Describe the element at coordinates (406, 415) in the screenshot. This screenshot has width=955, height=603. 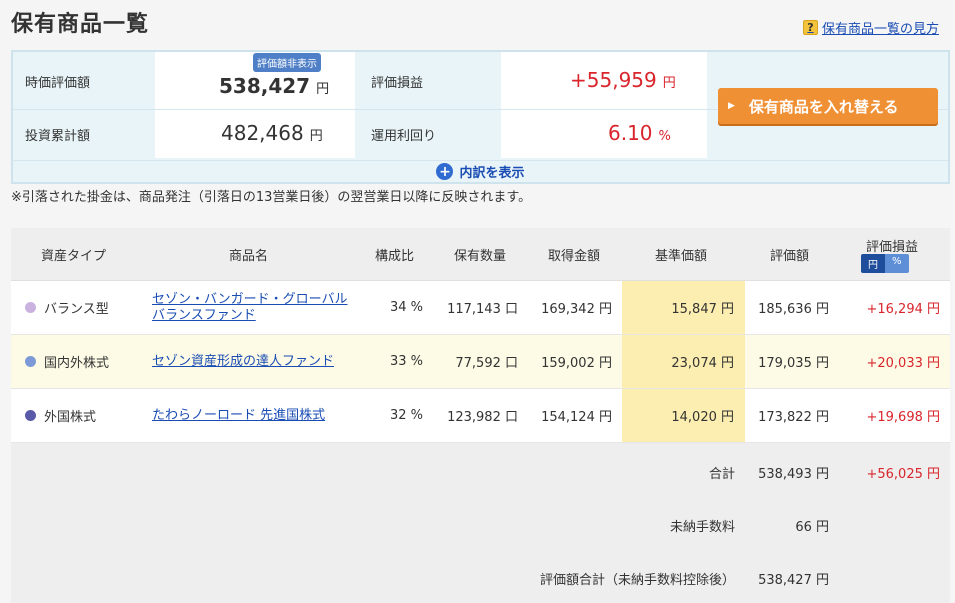
I see `ratio-cell: 32 %` at that location.